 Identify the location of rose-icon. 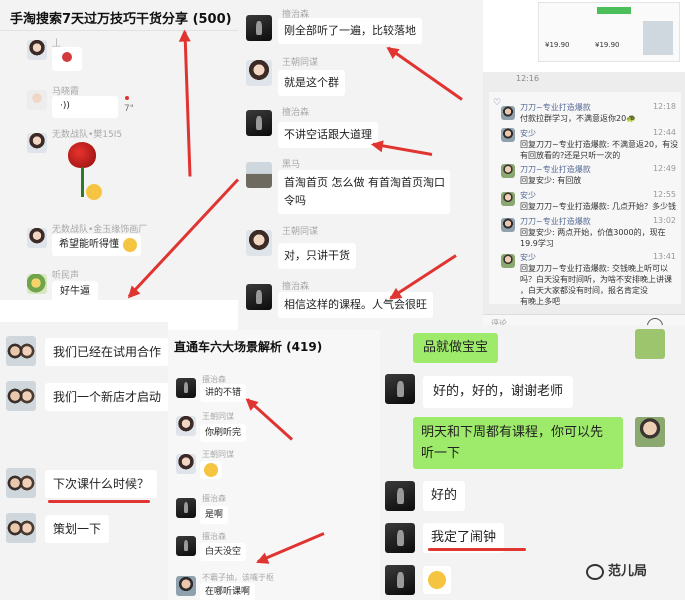
(82, 155).